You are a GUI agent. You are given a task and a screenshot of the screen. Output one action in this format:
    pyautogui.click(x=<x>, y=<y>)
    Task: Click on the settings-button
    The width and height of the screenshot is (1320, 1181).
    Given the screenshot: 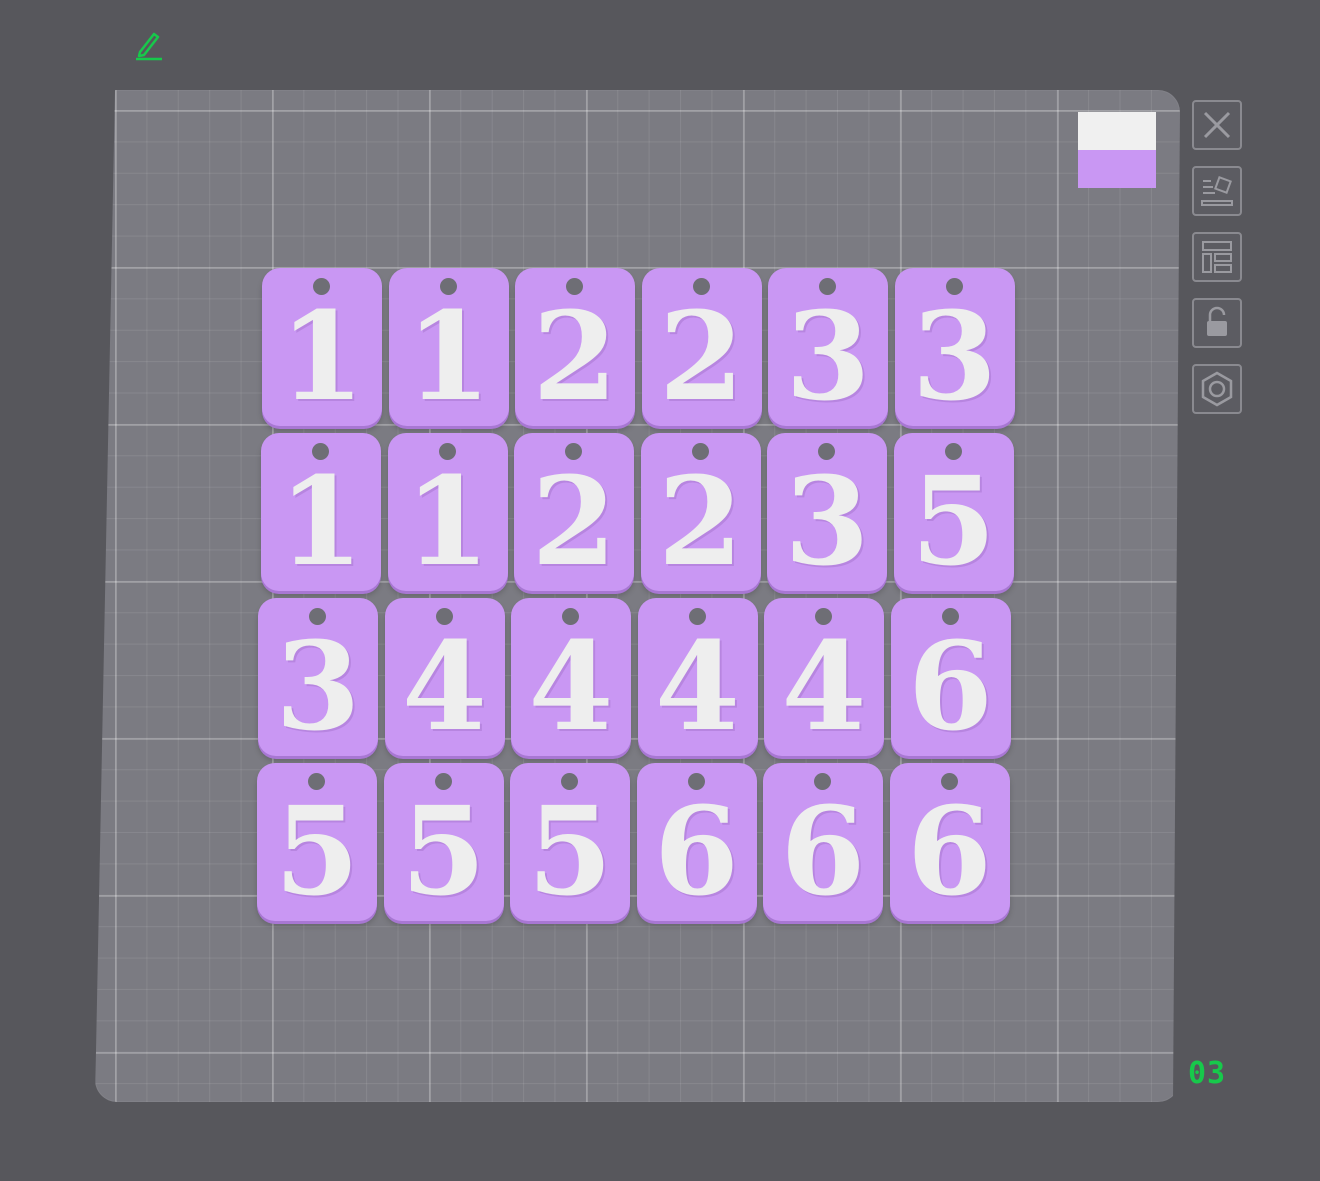 What is the action you would take?
    pyautogui.click(x=1217, y=389)
    